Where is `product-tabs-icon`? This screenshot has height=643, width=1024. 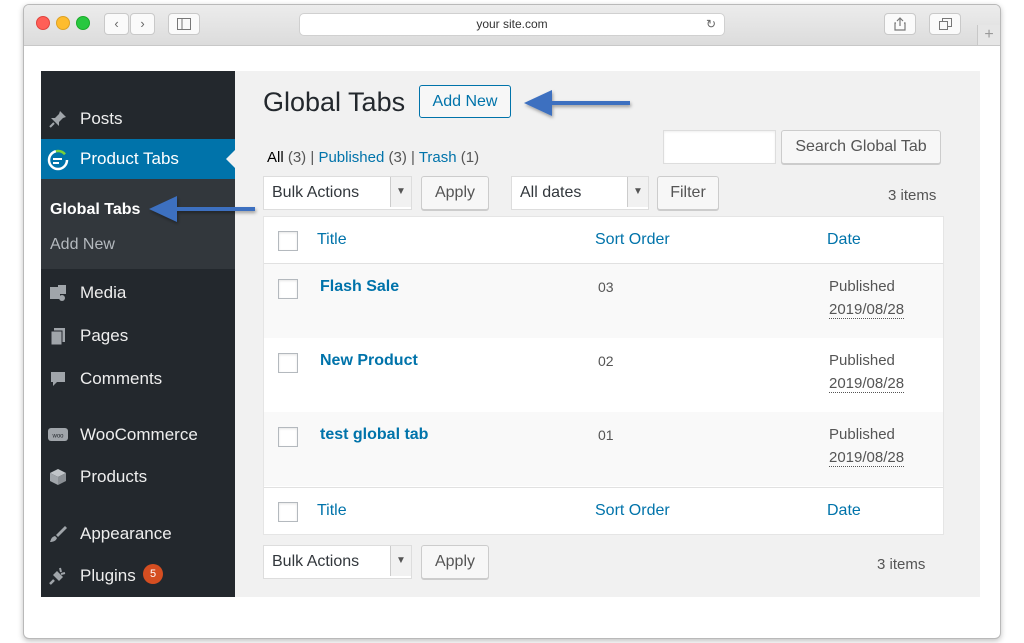
product-tabs-icon is located at coordinates (58, 160).